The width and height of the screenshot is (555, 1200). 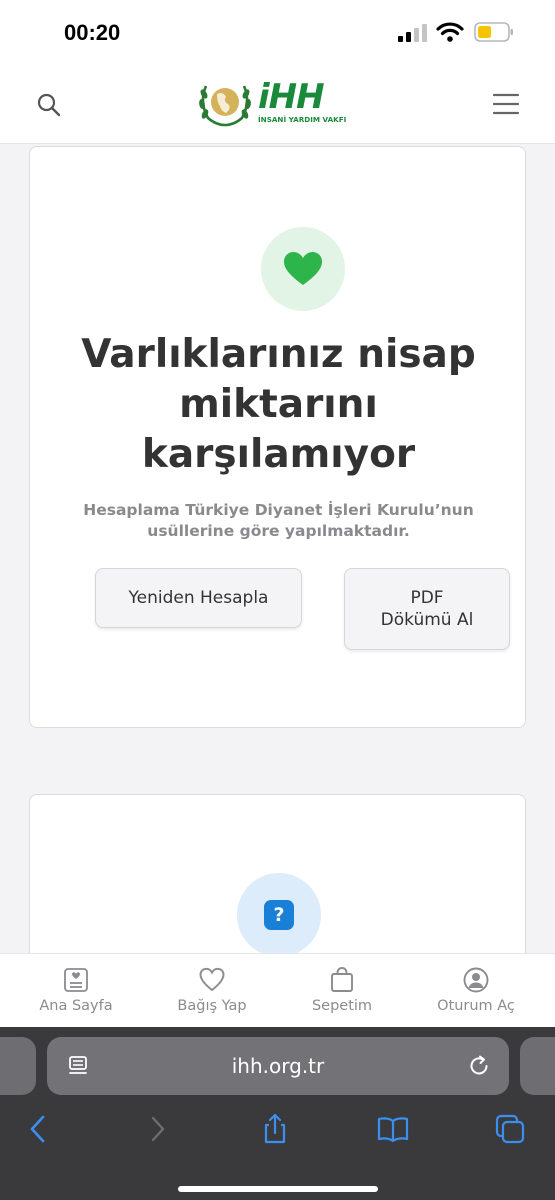 I want to click on heart-icon, so click(x=303, y=268).